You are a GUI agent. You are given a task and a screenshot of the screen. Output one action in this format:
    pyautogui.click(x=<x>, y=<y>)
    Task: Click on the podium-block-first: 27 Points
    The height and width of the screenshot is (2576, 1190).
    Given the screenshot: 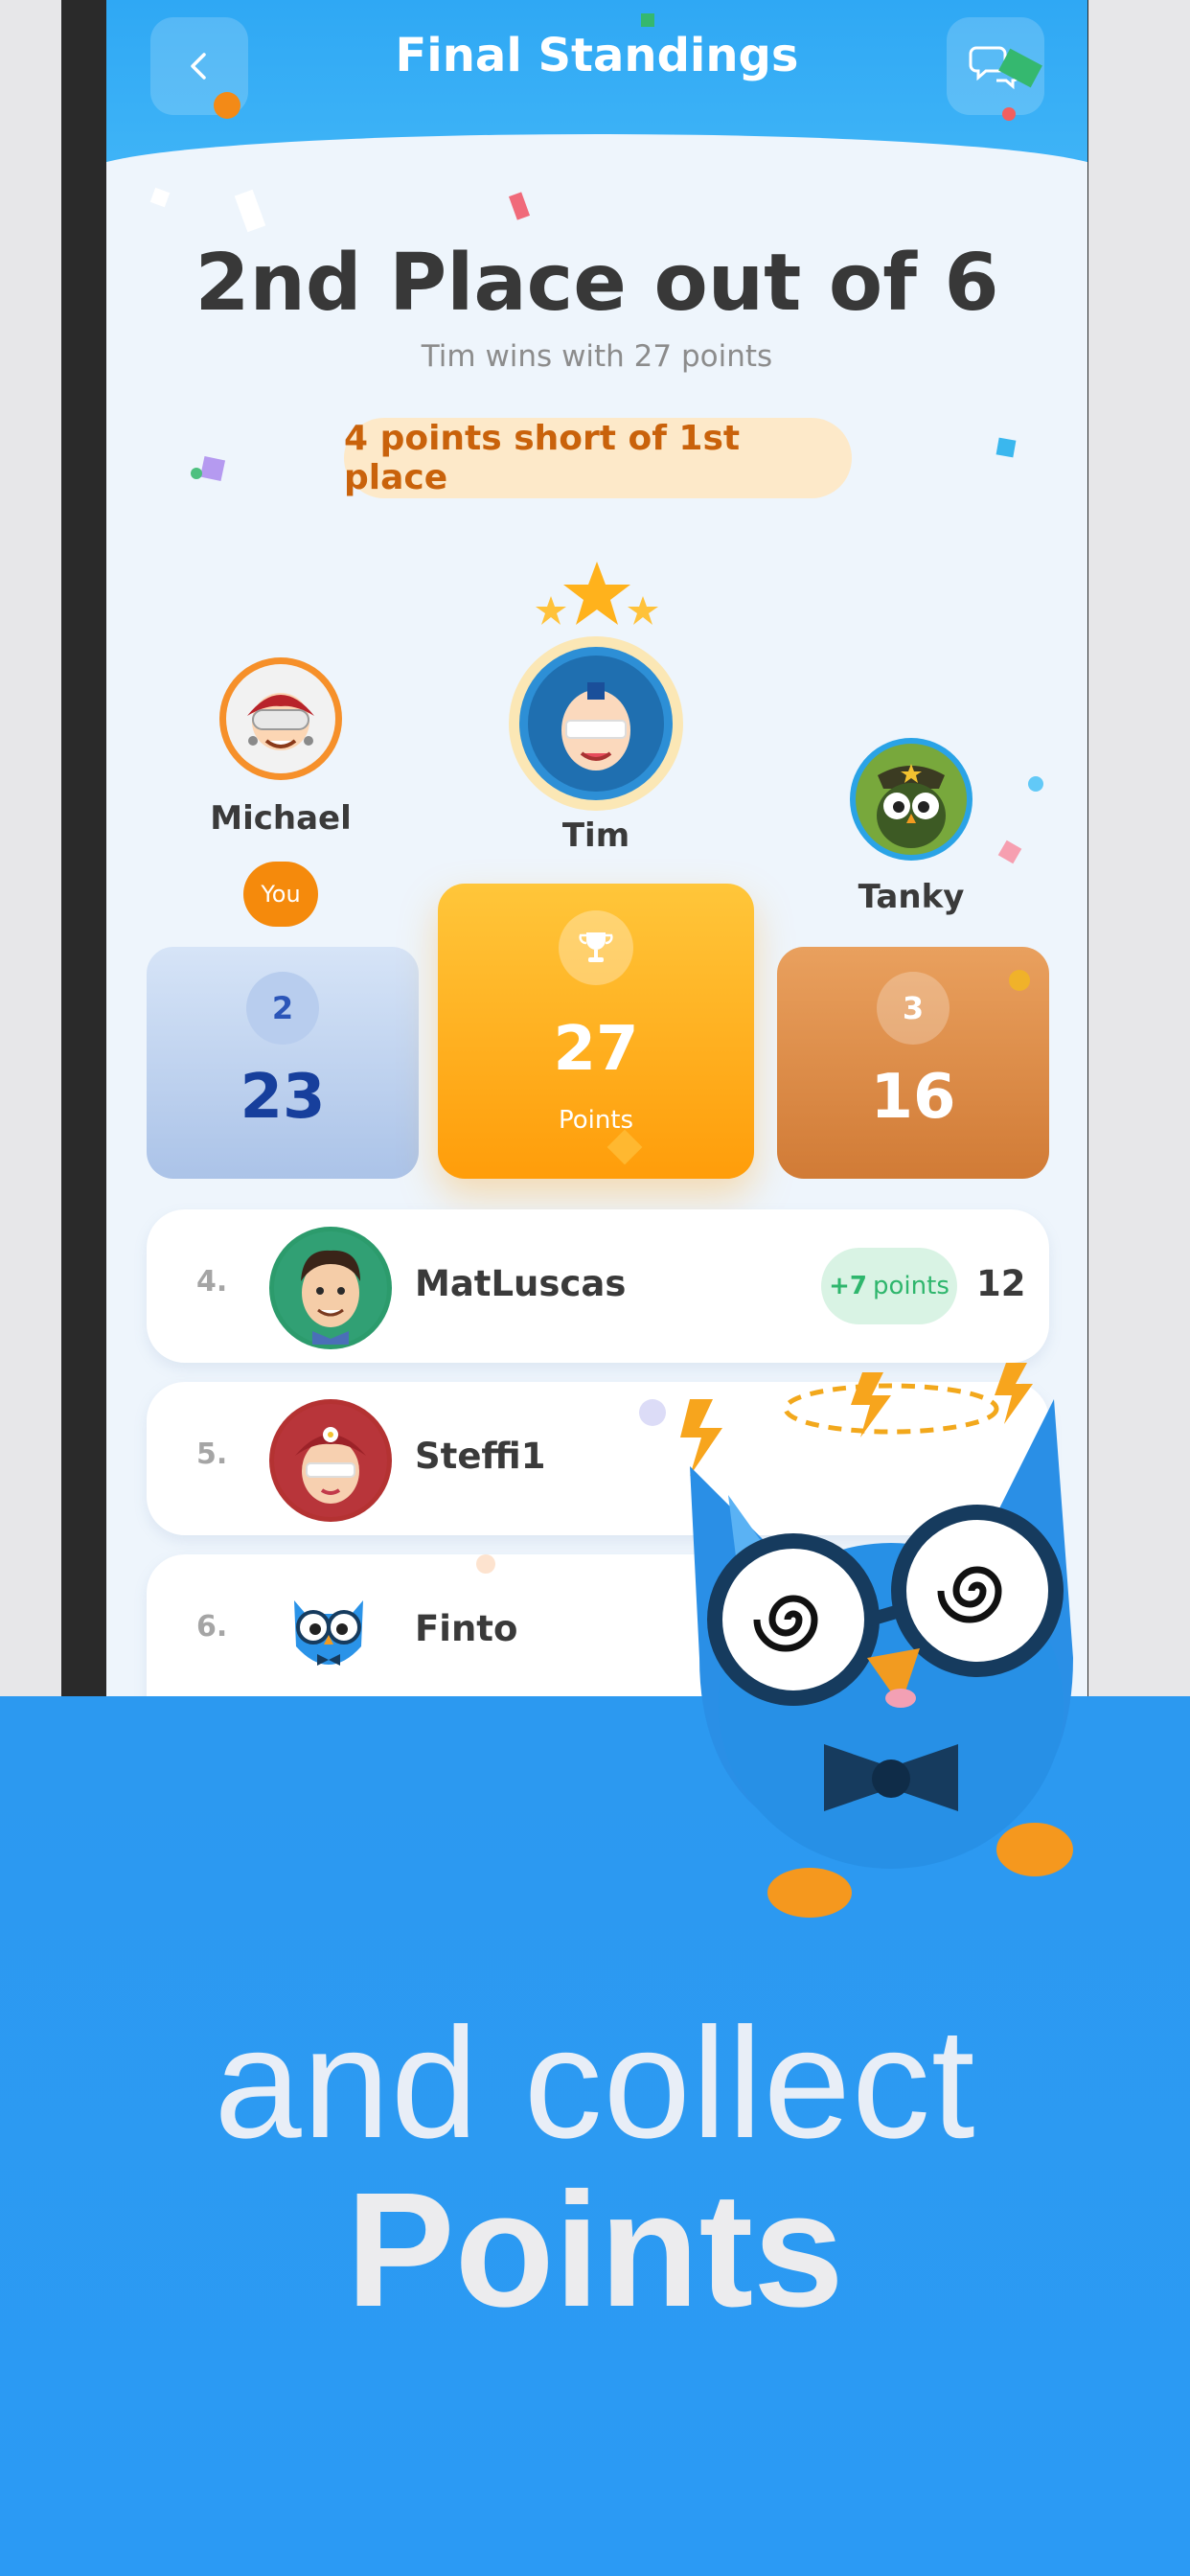 What is the action you would take?
    pyautogui.click(x=596, y=1031)
    